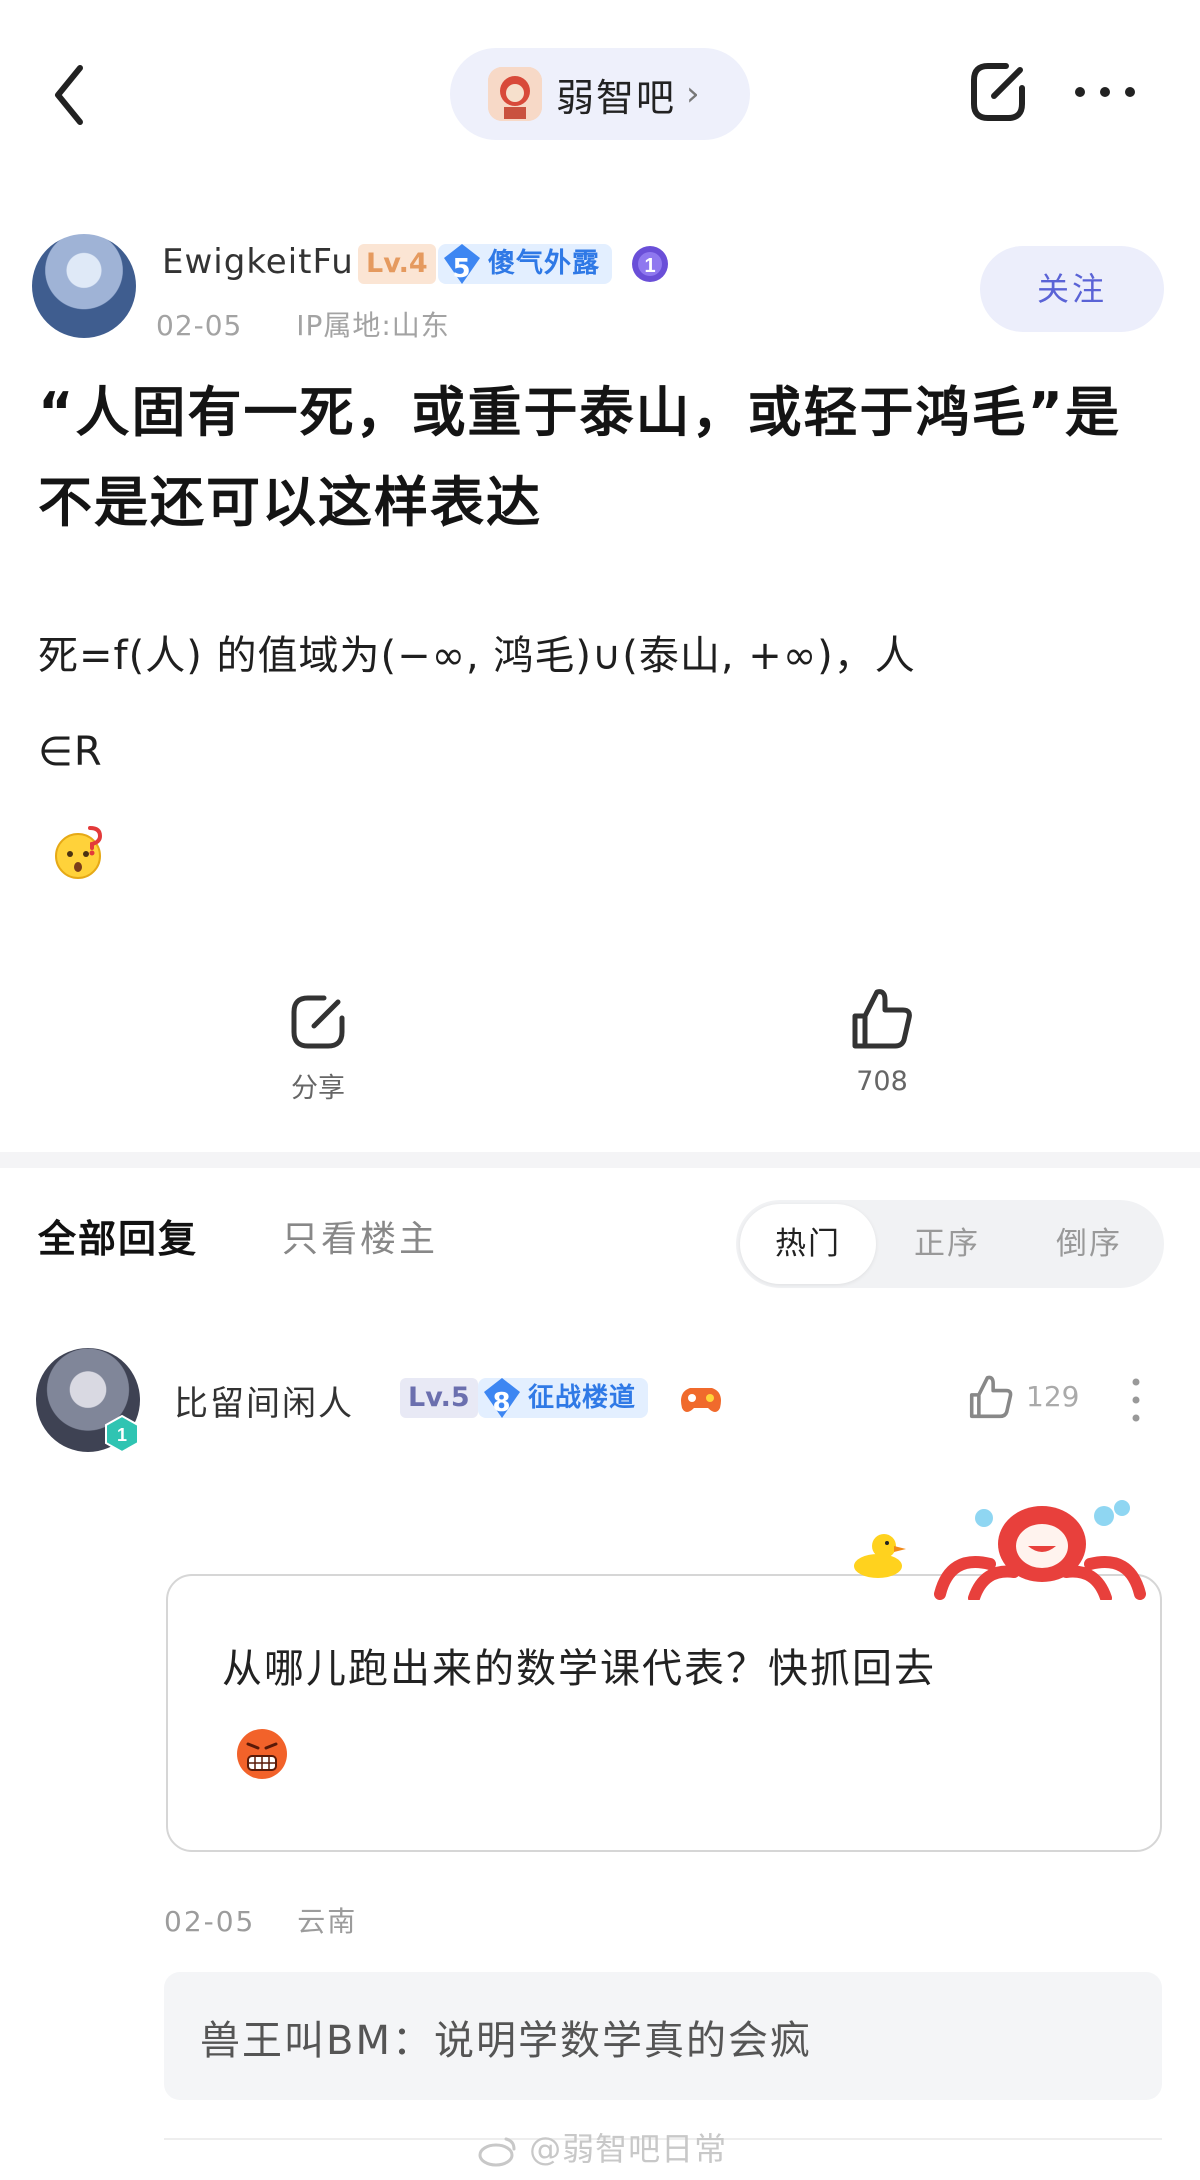  Describe the element at coordinates (373, 325) in the screenshot. I see `ip-location: IP属地:山东` at that location.